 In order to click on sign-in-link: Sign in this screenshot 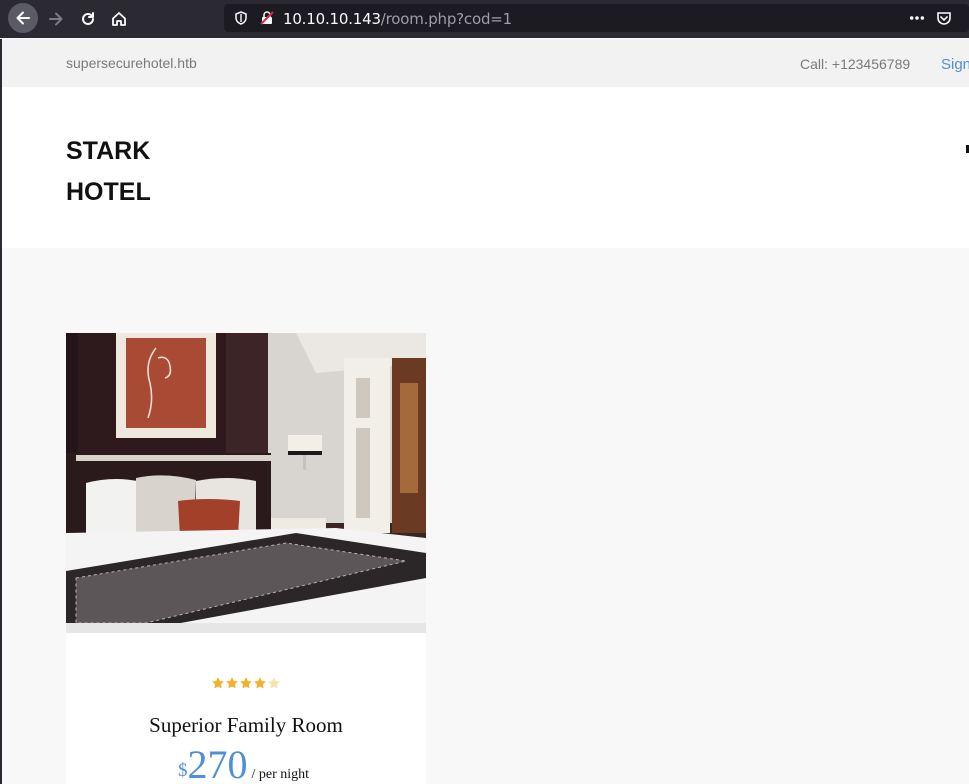, I will do `click(955, 64)`.